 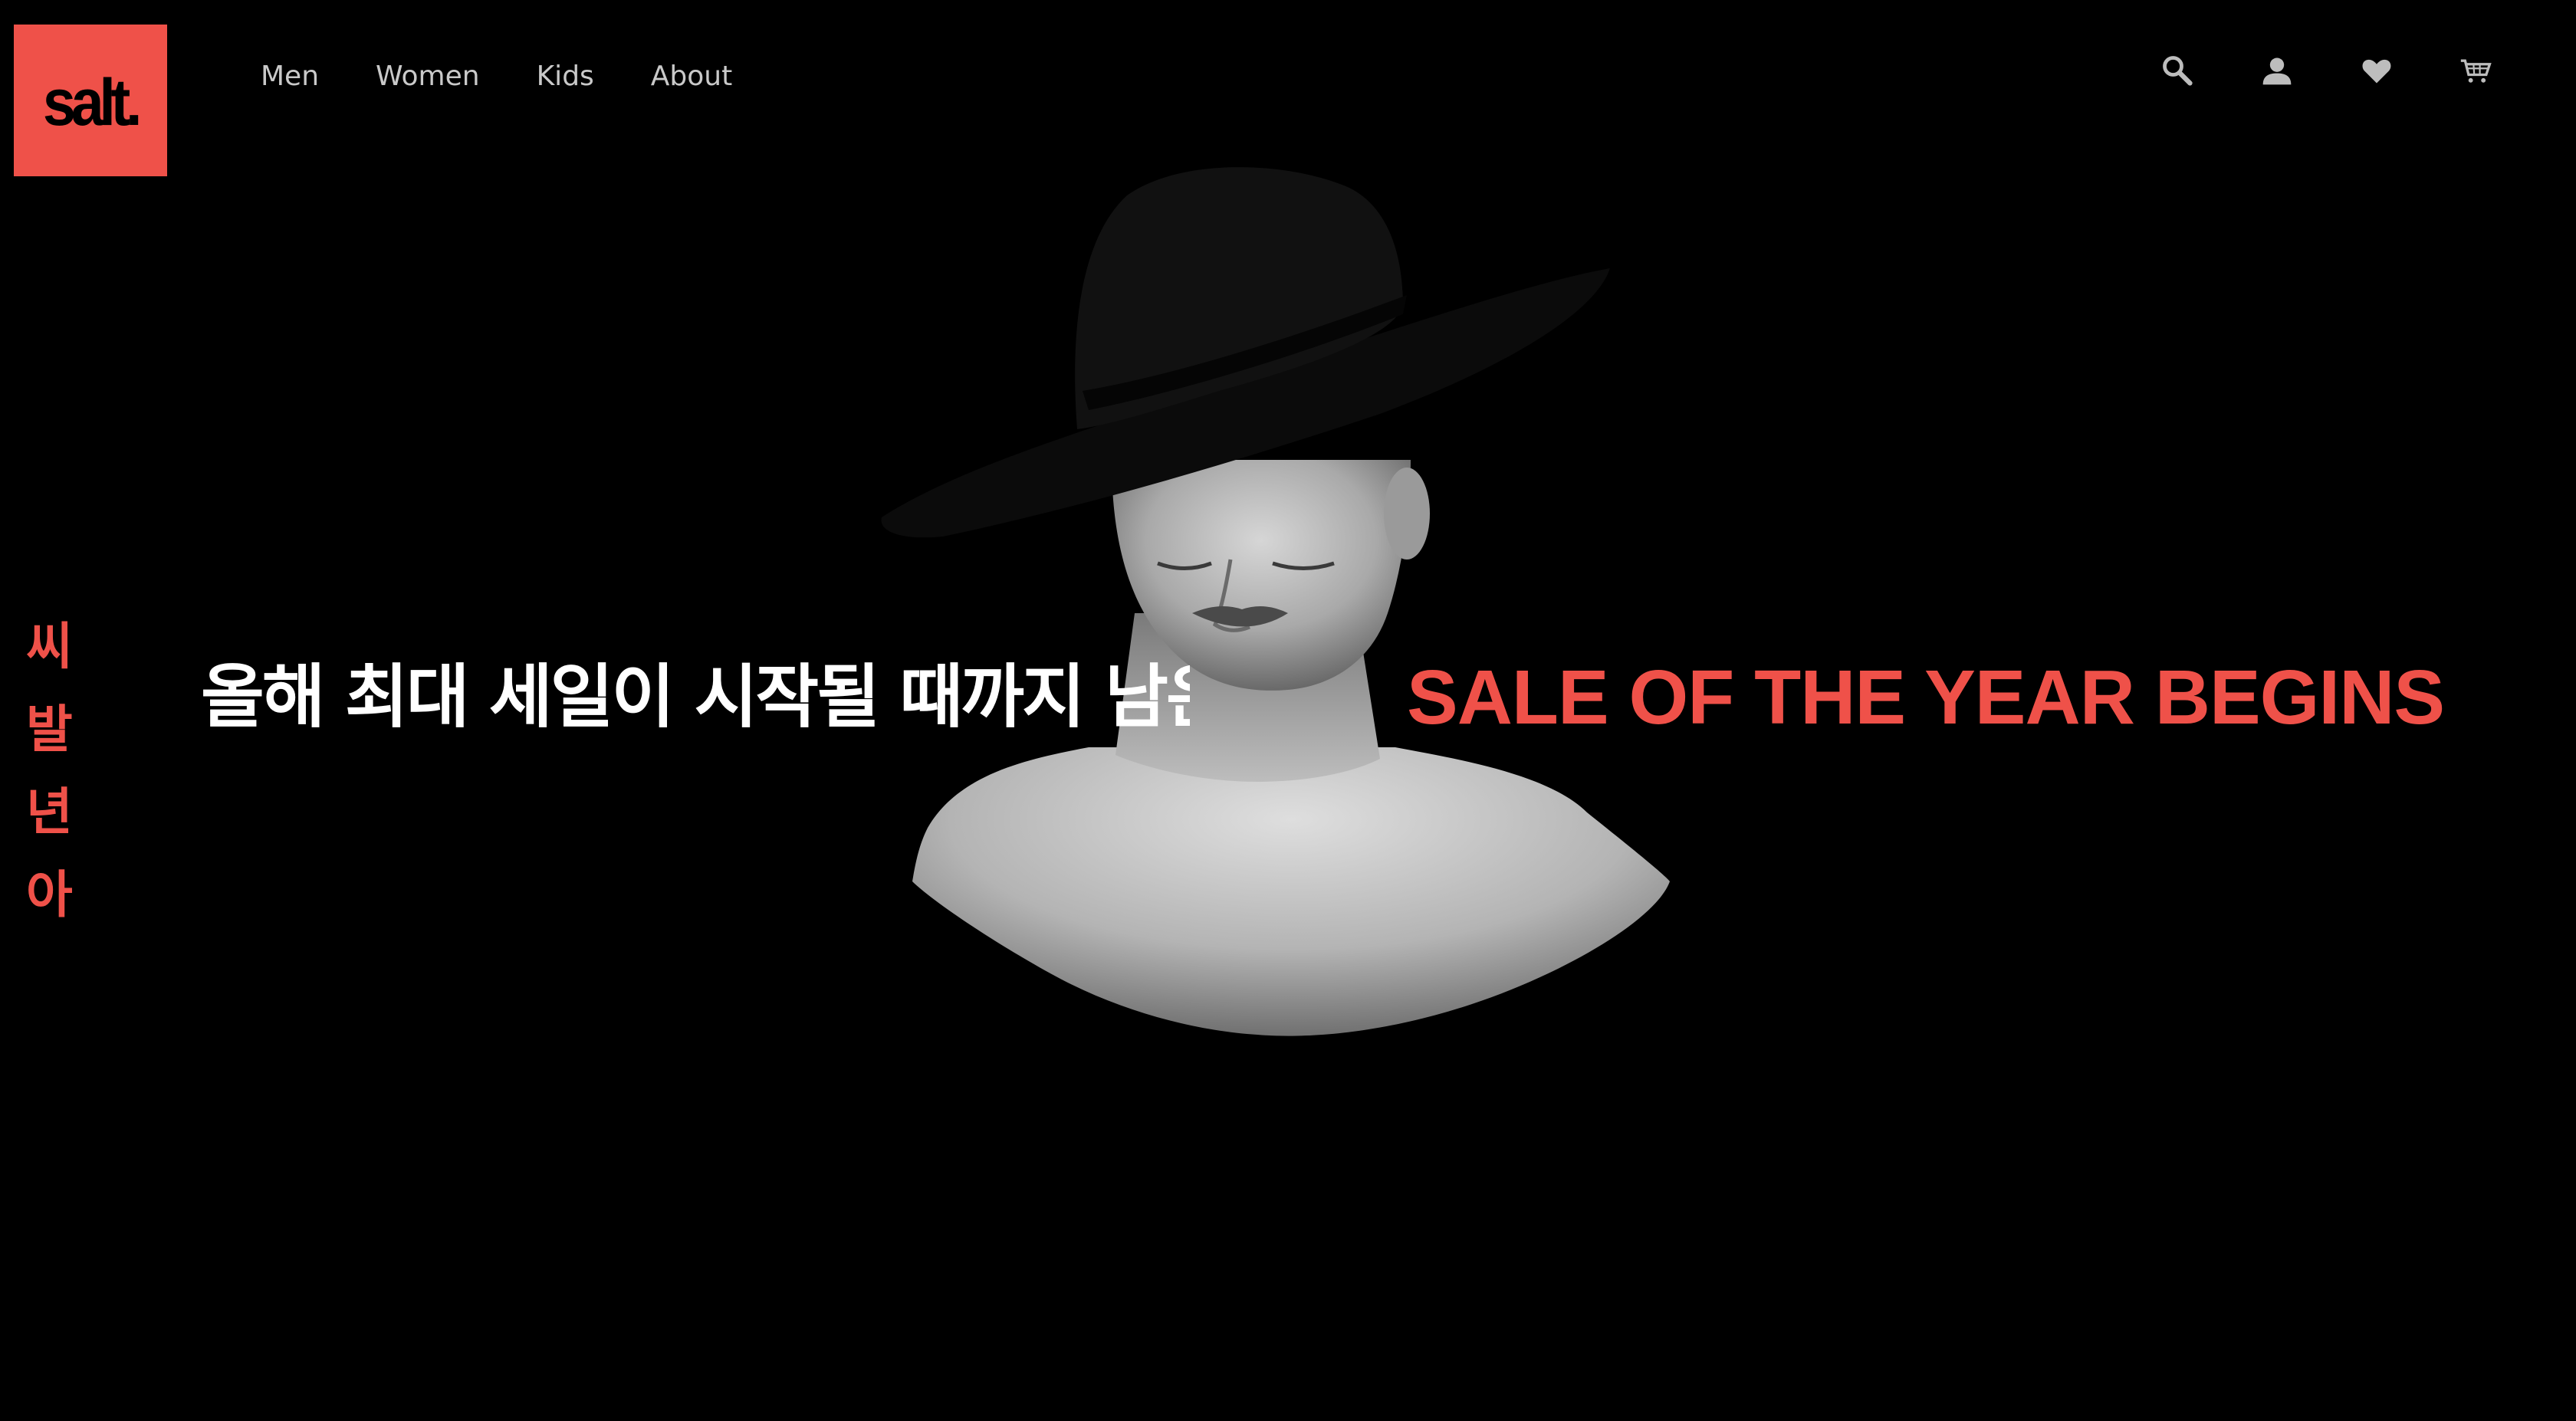 What do you see at coordinates (565, 77) in the screenshot?
I see `nav-item-kids: Kids` at bounding box center [565, 77].